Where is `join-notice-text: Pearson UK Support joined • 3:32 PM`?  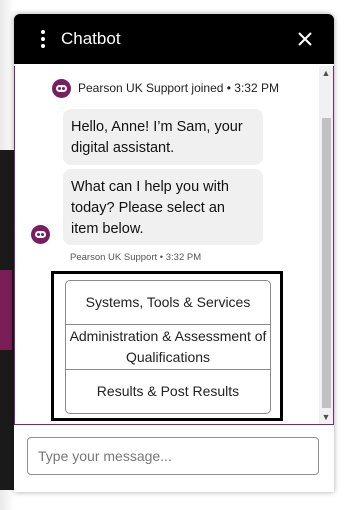 join-notice-text: Pearson UK Support joined • 3:32 PM is located at coordinates (178, 88).